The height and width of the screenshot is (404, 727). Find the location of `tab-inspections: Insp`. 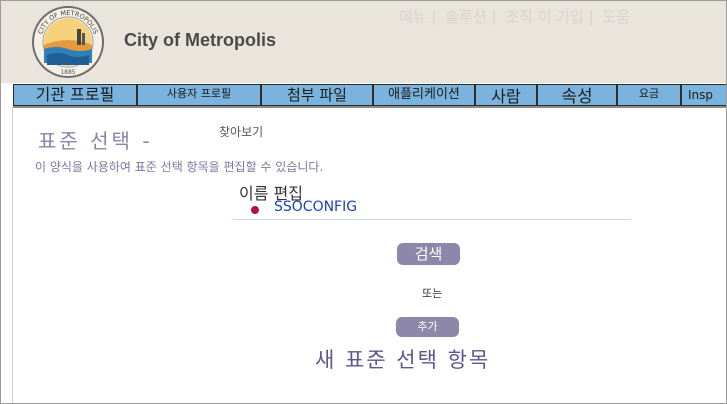

tab-inspections: Insp is located at coordinates (703, 95).